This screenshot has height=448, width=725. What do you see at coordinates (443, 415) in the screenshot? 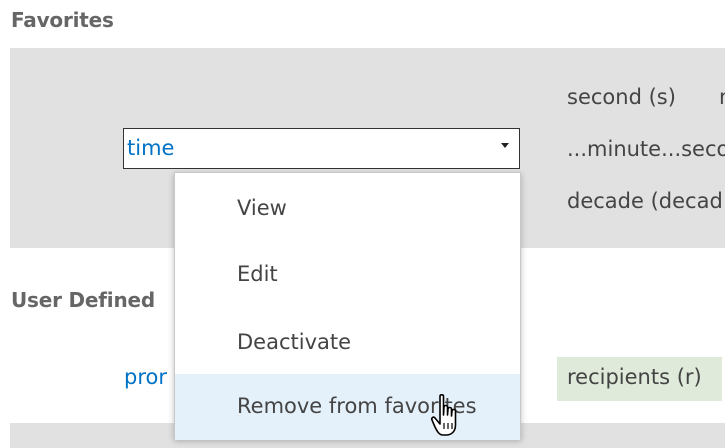
I see `hand-pointer-icon` at bounding box center [443, 415].